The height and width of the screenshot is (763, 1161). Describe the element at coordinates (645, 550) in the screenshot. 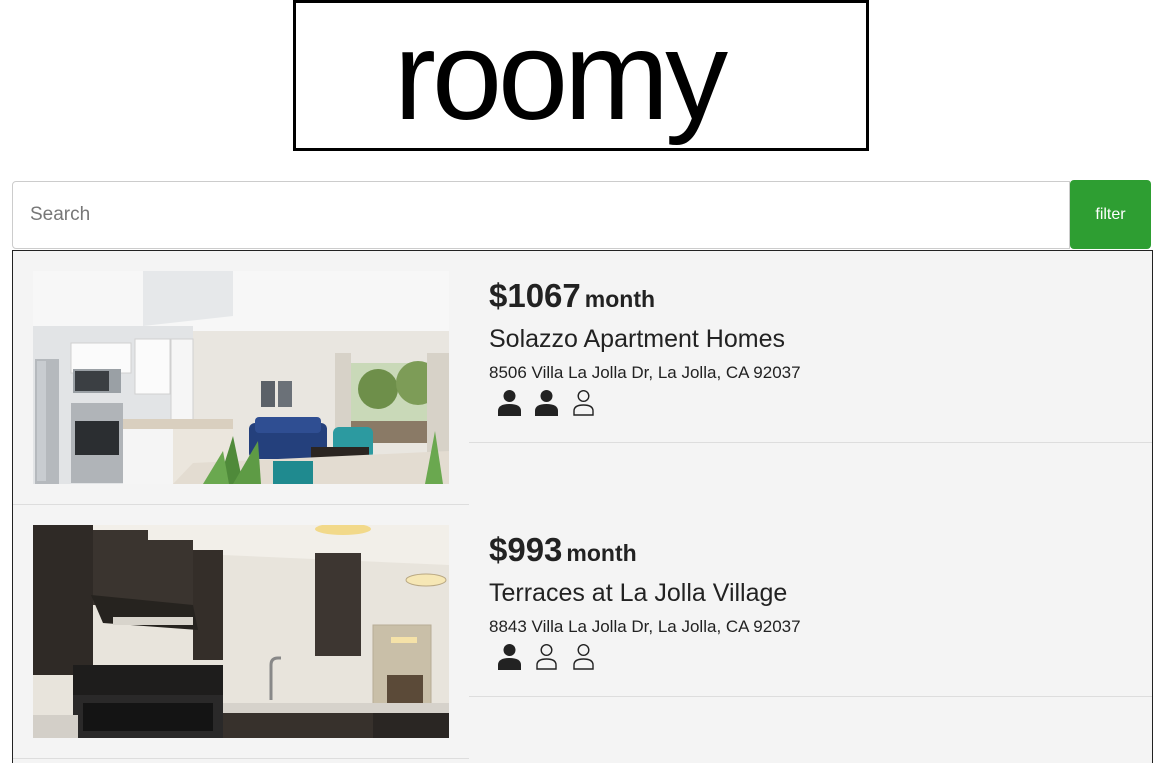

I see `price-line: $993 month` at that location.